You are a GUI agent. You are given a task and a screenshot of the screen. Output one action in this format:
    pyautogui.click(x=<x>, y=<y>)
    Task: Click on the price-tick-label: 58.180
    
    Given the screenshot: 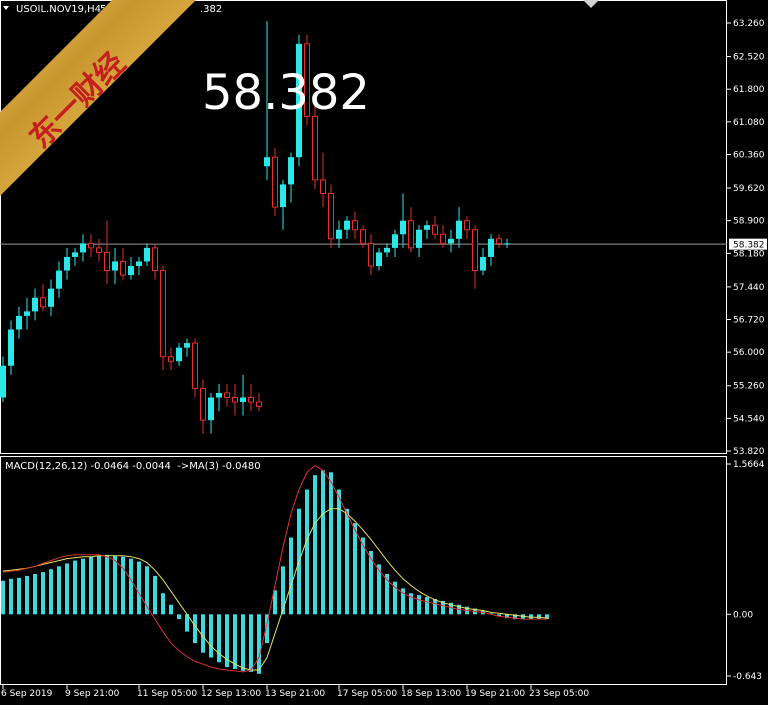 What is the action you would take?
    pyautogui.click(x=749, y=254)
    